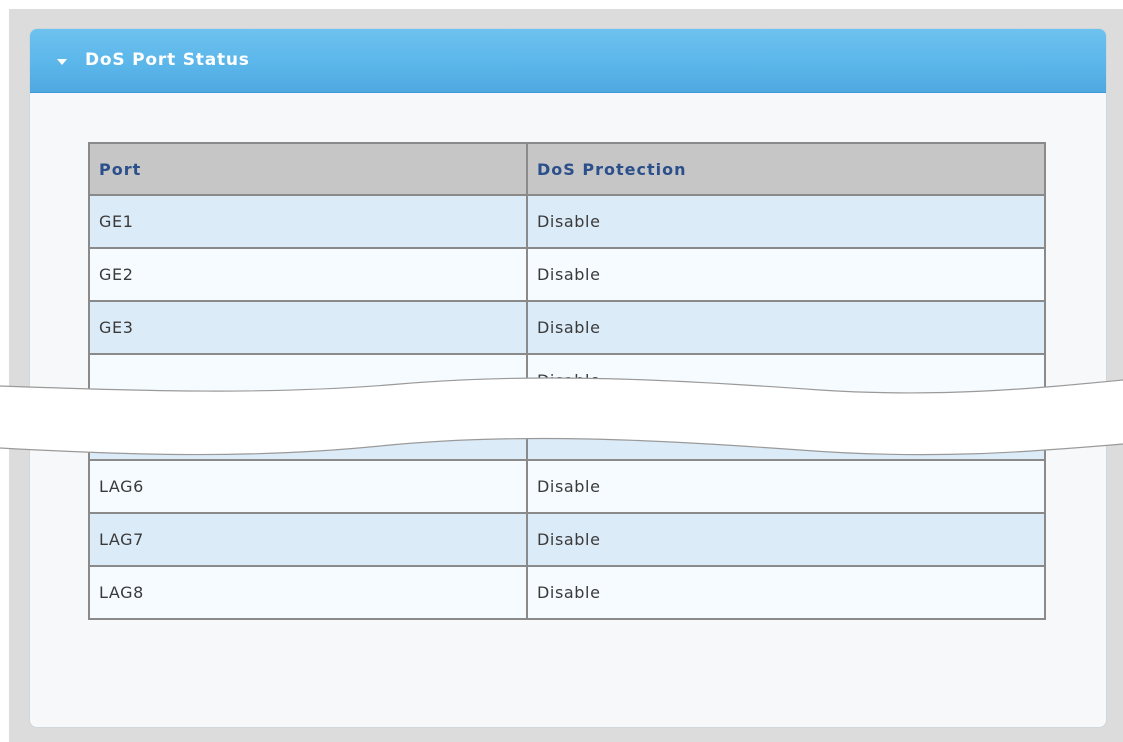  What do you see at coordinates (167, 60) in the screenshot?
I see `panel-title: DoS Port Status` at bounding box center [167, 60].